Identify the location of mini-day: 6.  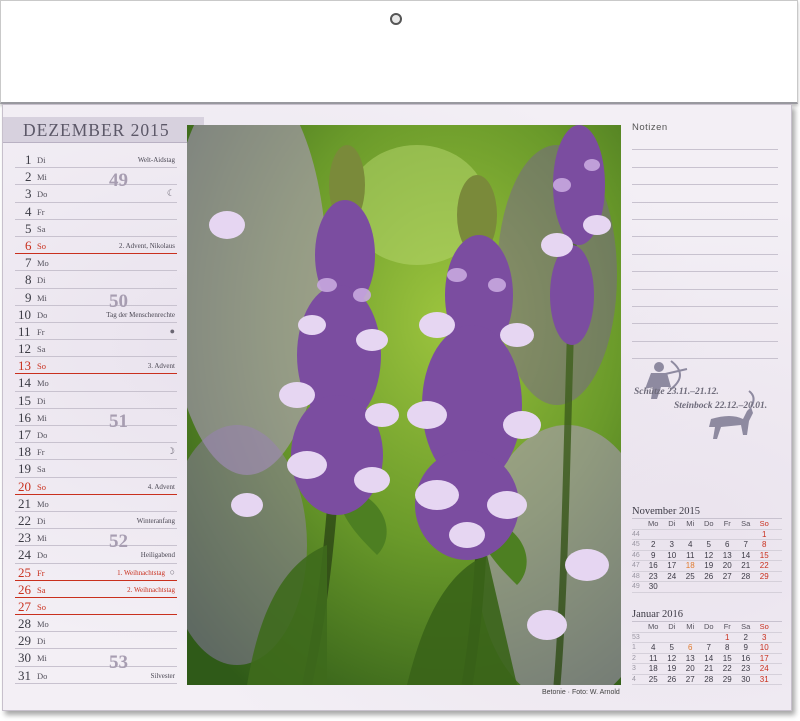
(727, 545).